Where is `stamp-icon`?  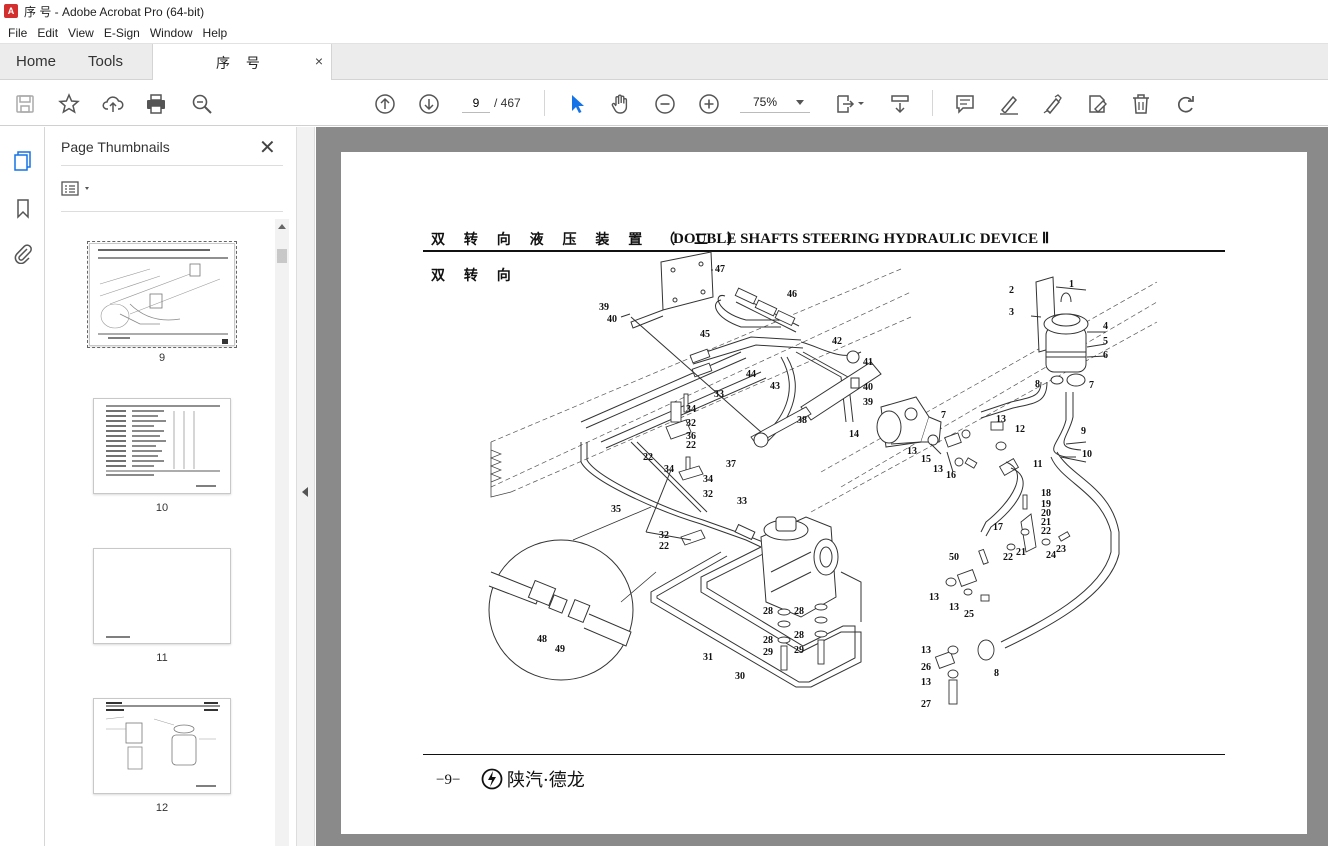 stamp-icon is located at coordinates (1097, 104).